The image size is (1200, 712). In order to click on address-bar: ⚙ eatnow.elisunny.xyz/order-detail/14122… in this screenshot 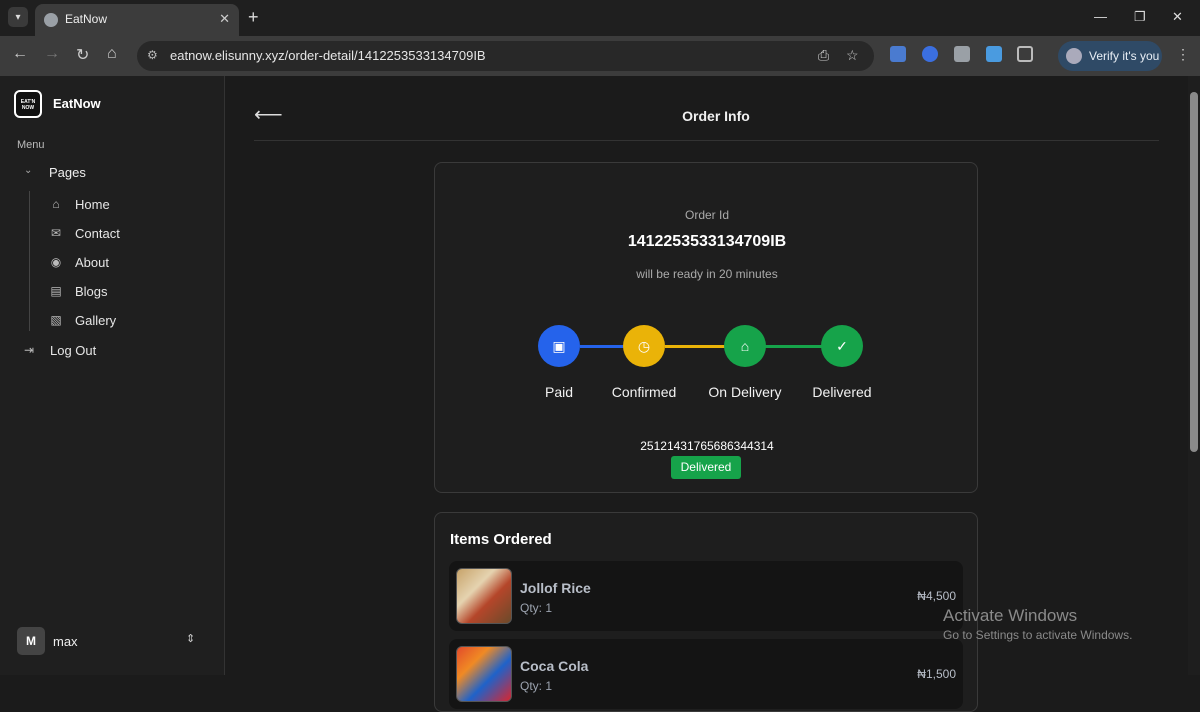, I will do `click(505, 56)`.